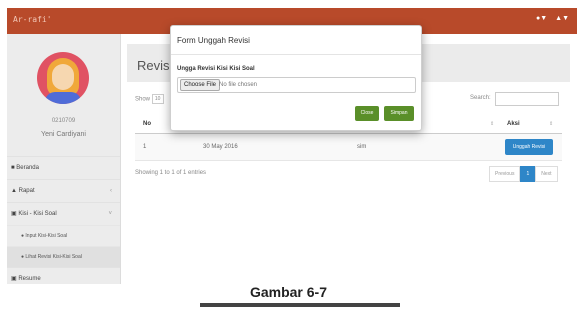 This screenshot has height=309, width=577. I want to click on chevron-left-icon: ‹, so click(111, 191).